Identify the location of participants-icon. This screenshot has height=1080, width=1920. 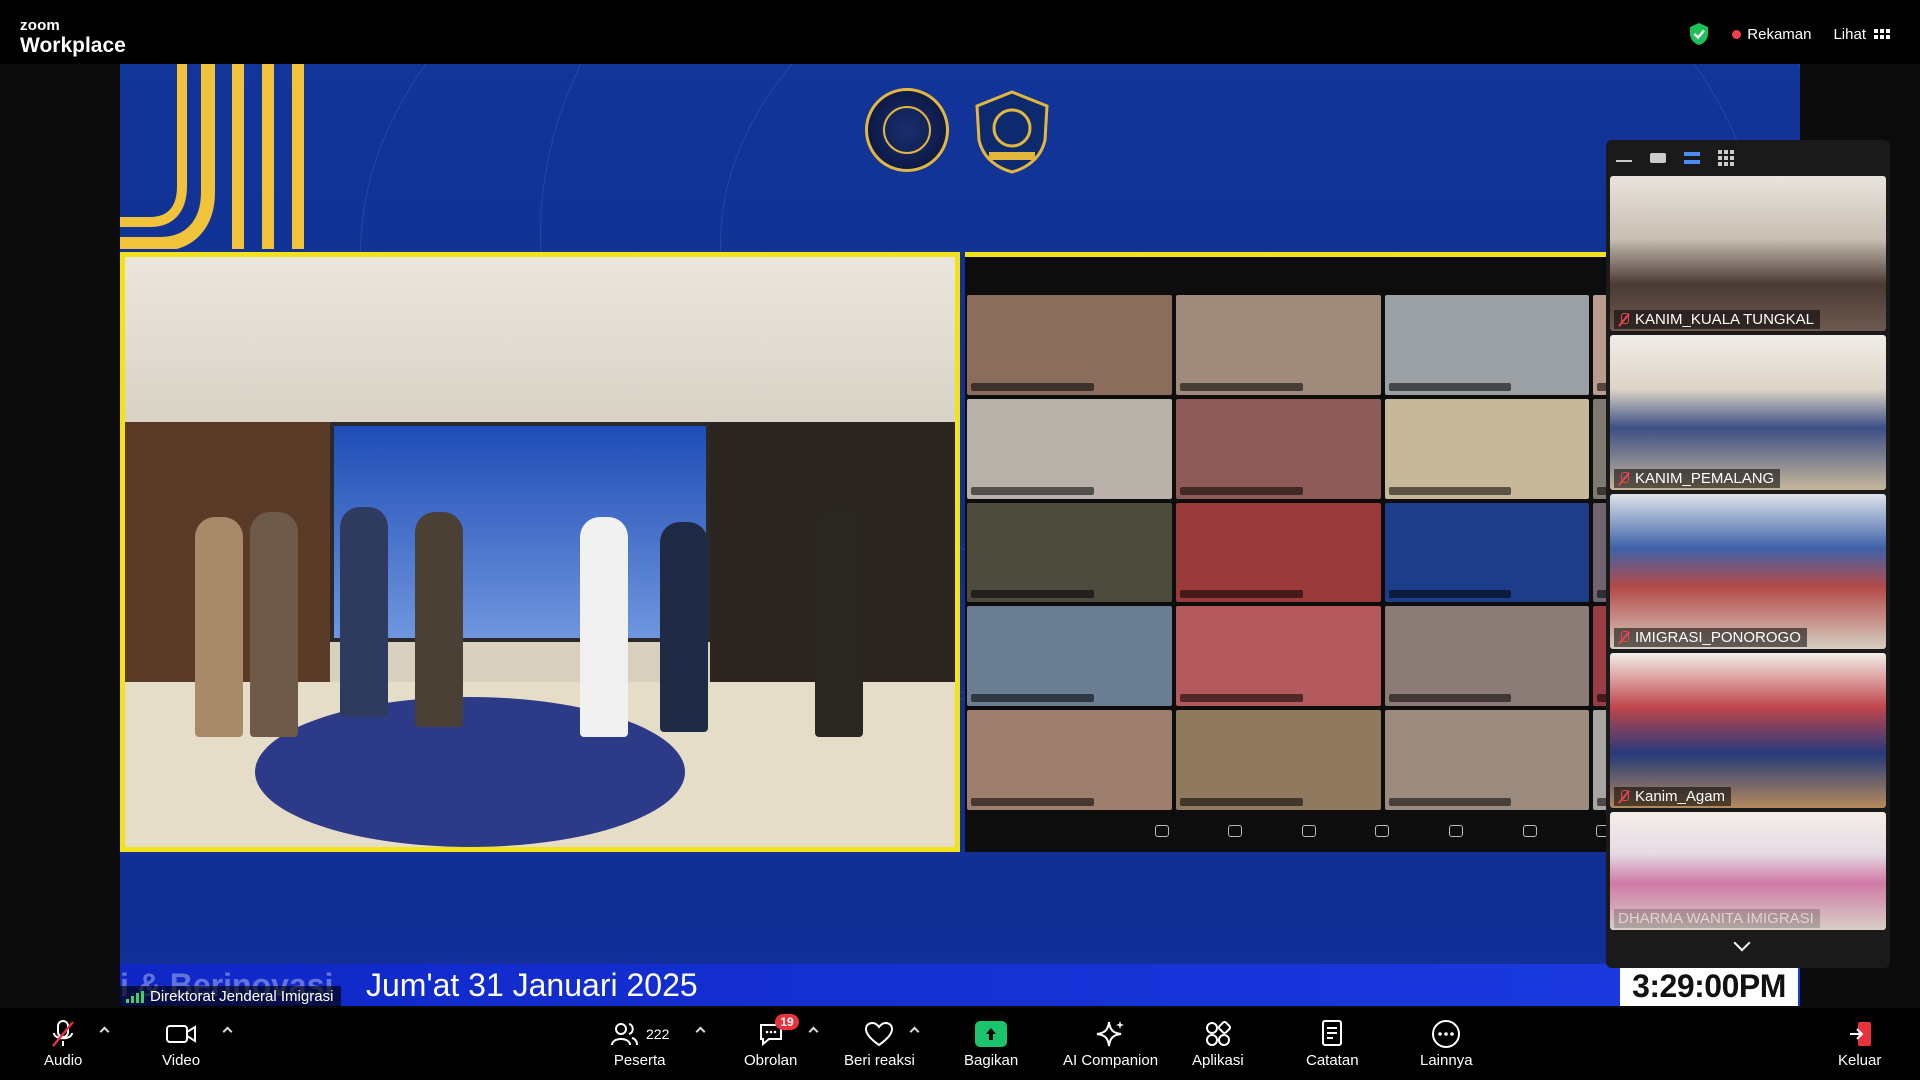
(624, 1034).